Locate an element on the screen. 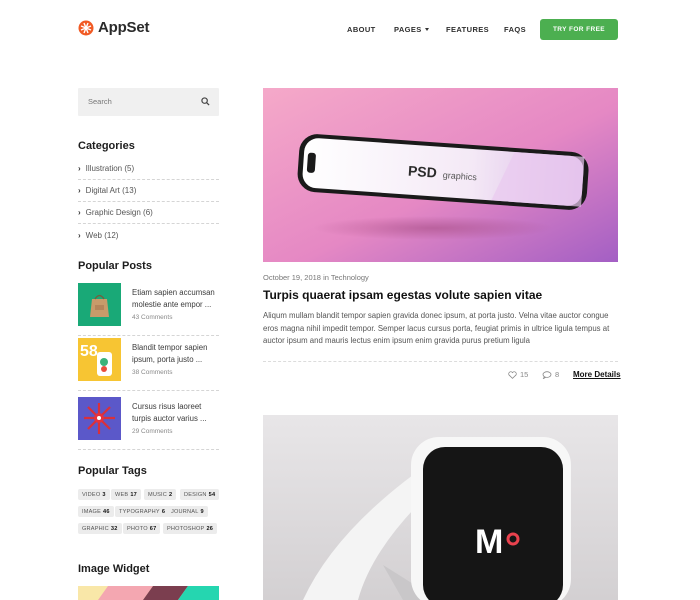  post-comments: 38 Comments is located at coordinates (152, 372).